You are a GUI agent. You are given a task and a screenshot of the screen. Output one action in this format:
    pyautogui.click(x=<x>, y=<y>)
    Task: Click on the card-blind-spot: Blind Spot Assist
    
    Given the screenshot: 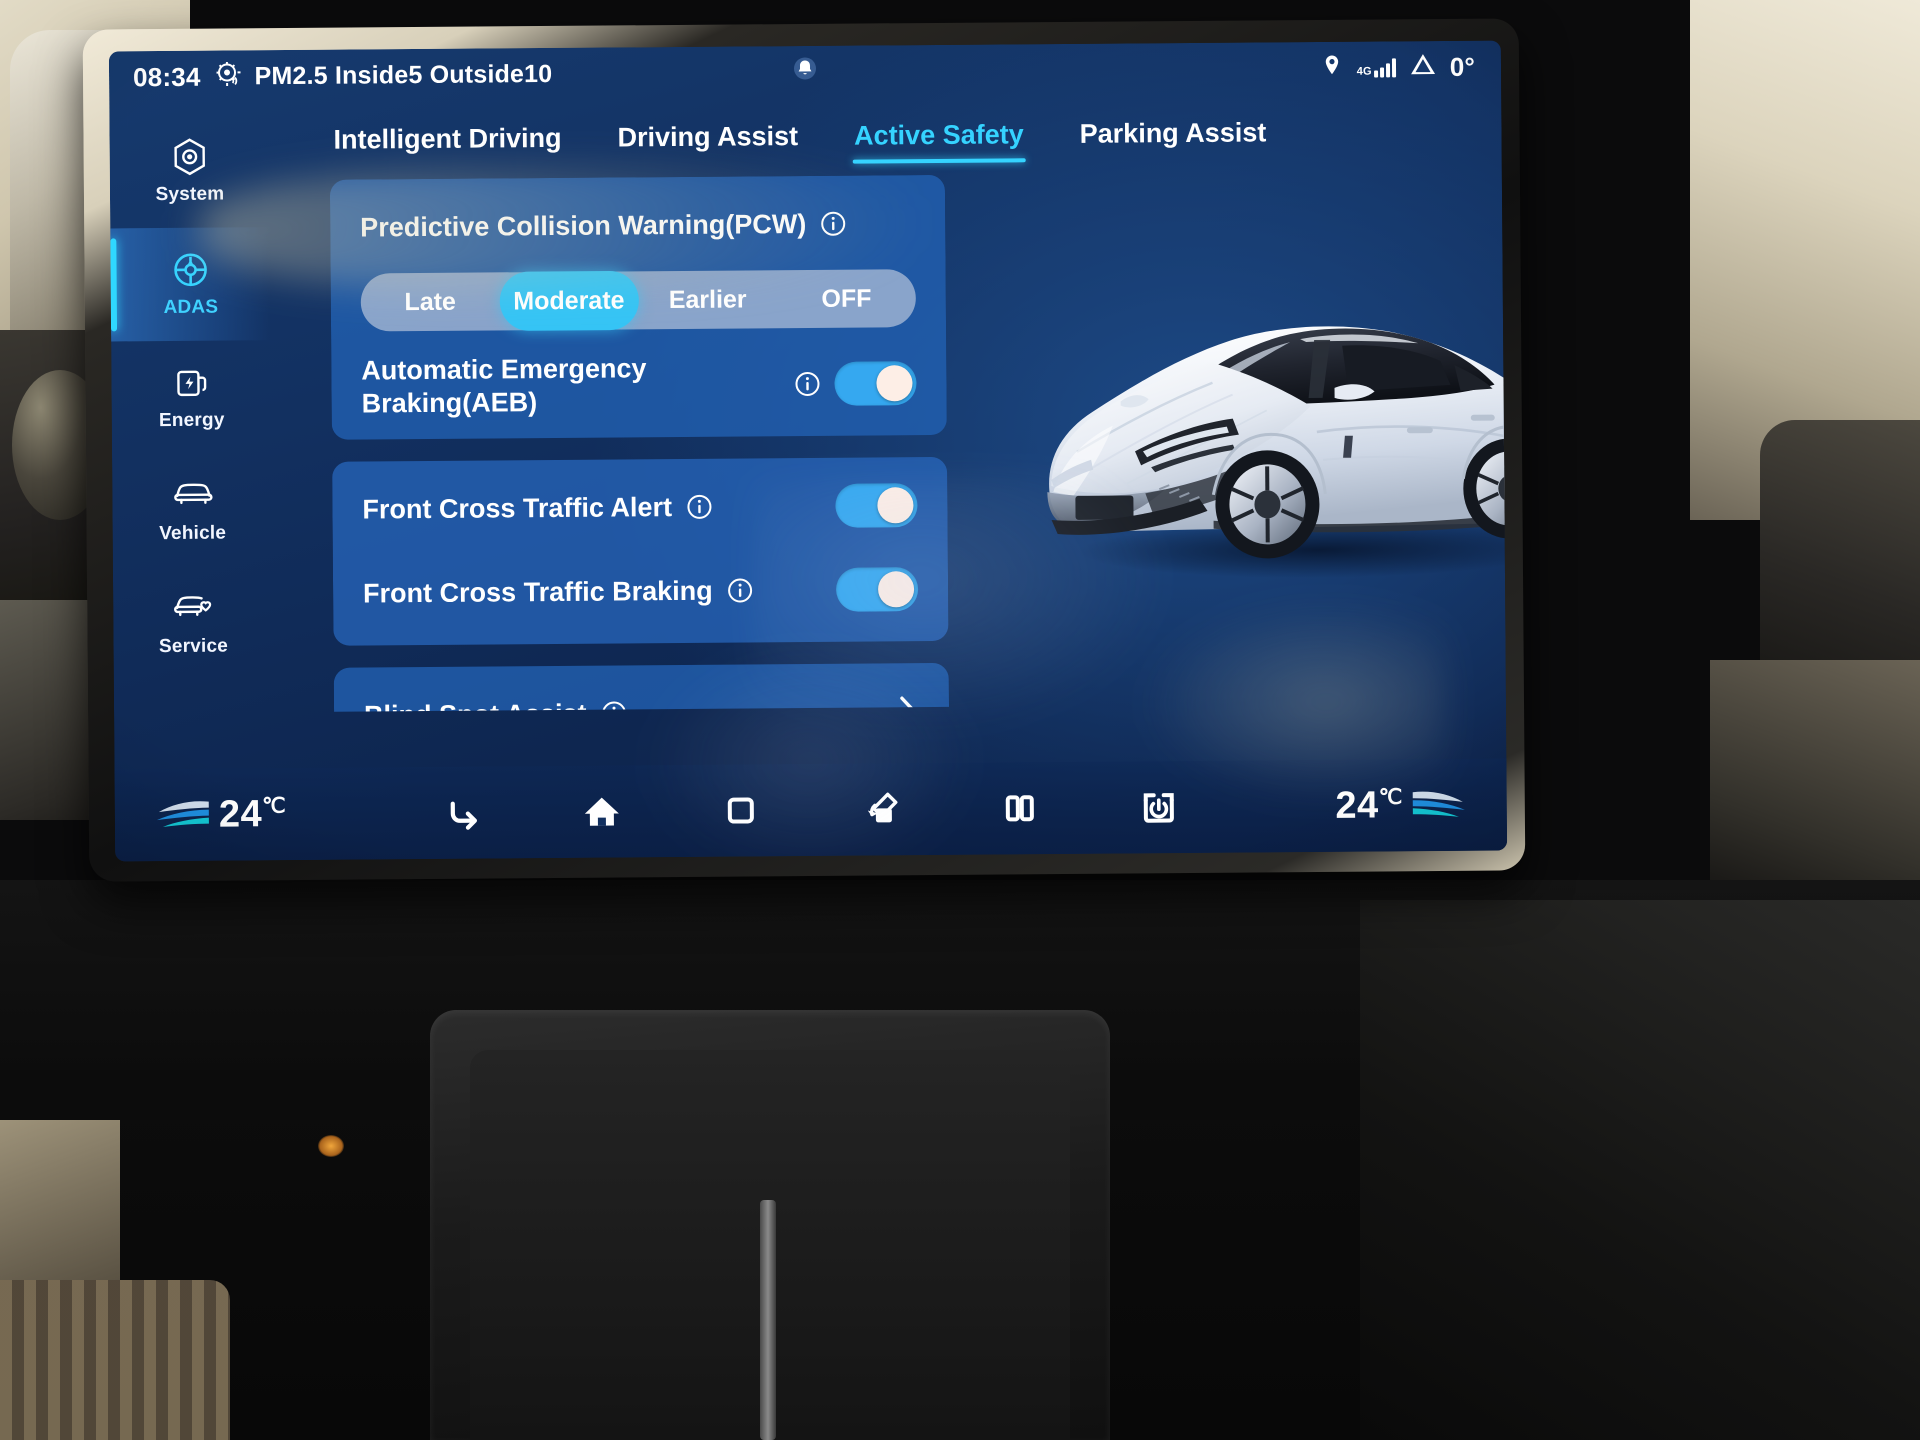 What is the action you would take?
    pyautogui.click(x=641, y=687)
    